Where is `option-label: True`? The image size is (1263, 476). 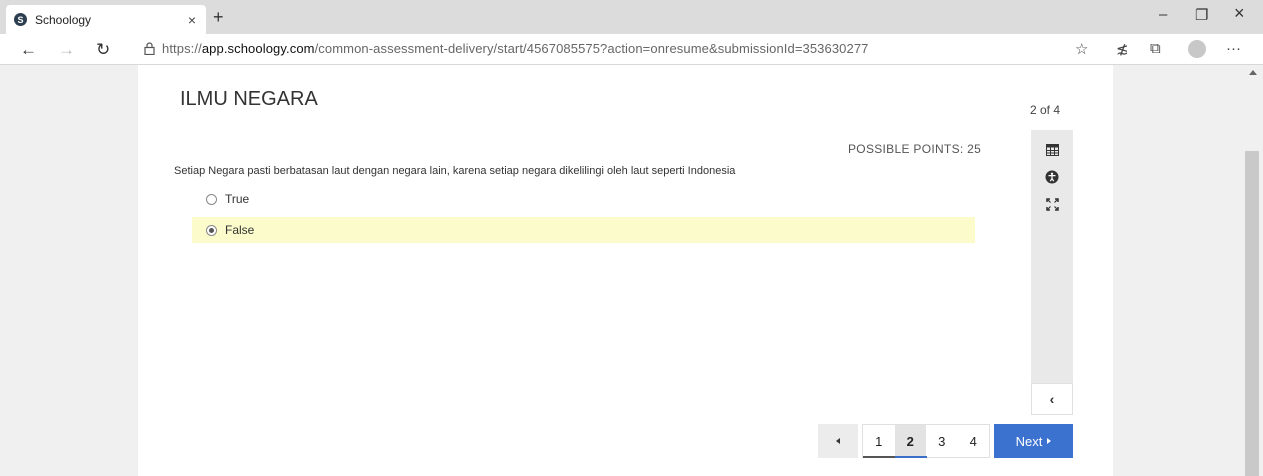
option-label: True is located at coordinates (237, 199).